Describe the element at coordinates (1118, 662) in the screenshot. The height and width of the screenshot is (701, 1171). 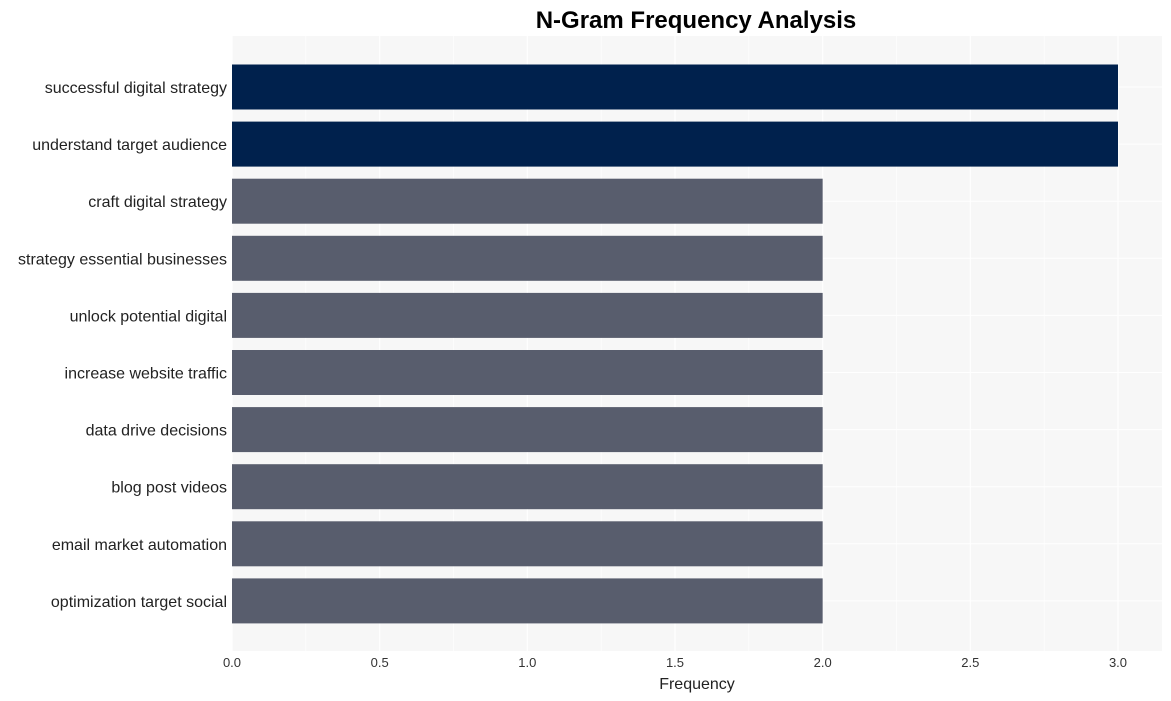
I see `x-tick-label: 3.0` at that location.